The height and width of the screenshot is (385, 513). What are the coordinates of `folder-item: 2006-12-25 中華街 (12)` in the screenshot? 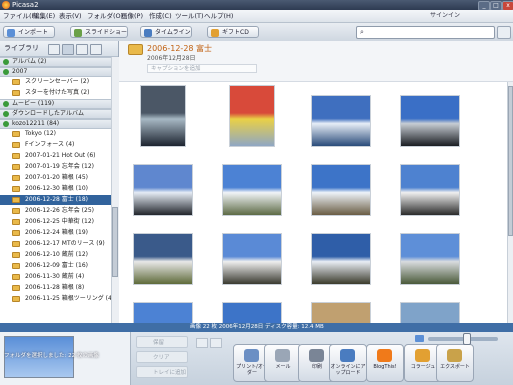 It's located at (55, 222).